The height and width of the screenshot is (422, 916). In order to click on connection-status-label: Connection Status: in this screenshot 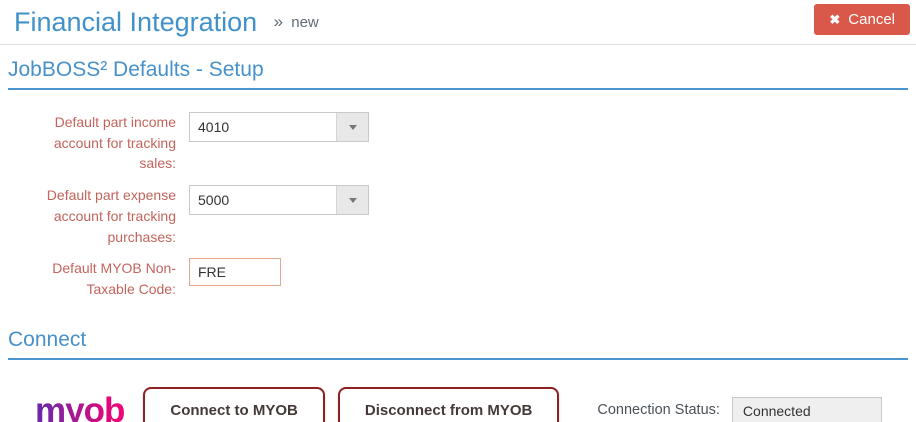, I will do `click(658, 410)`.